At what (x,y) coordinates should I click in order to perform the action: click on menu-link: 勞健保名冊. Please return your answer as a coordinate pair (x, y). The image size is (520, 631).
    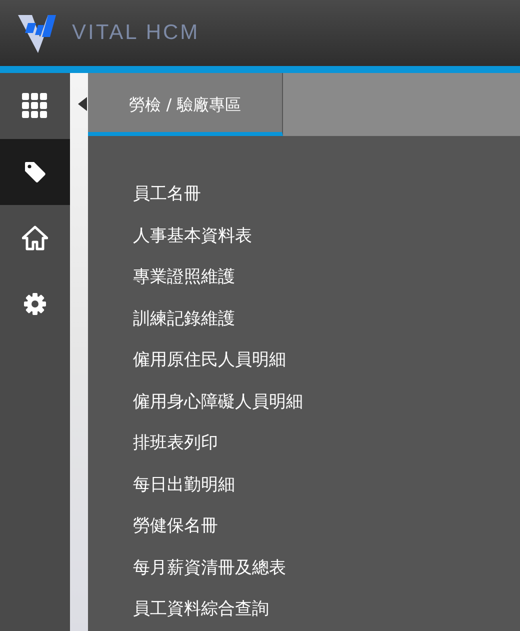
    Looking at the image, I should click on (175, 527).